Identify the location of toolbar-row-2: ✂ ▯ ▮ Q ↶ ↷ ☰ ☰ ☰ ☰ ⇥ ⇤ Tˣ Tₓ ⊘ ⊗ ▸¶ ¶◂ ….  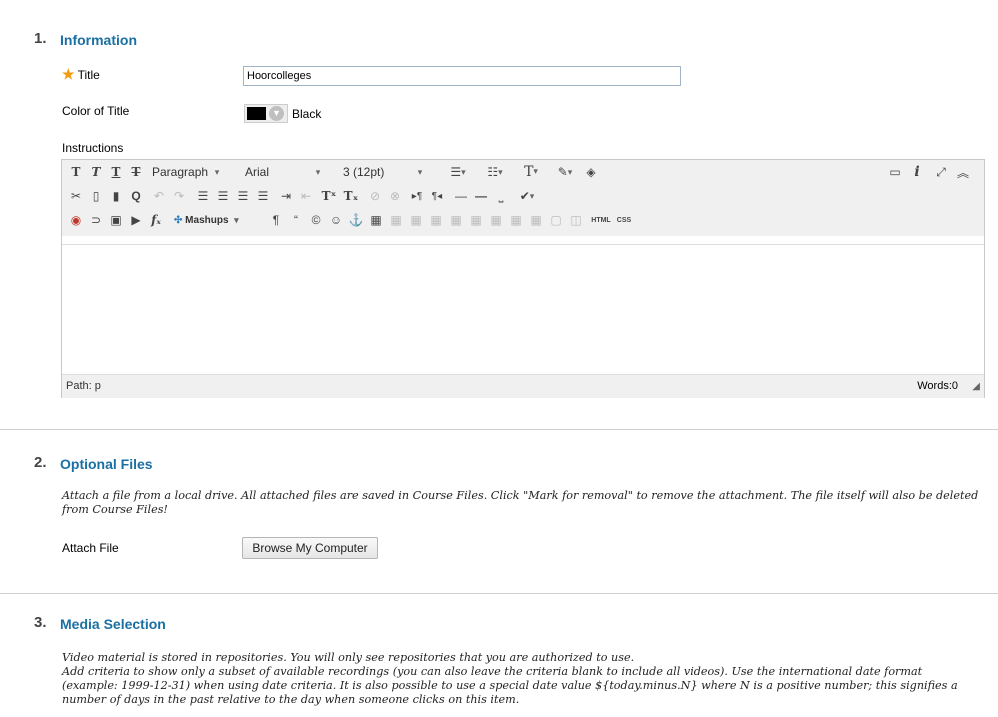
(523, 196).